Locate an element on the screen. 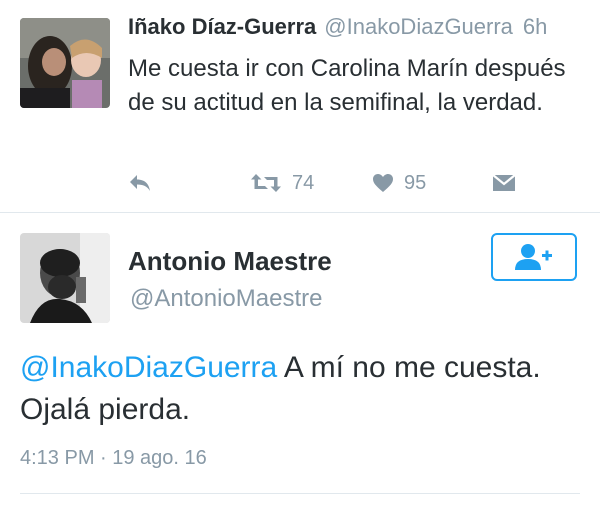 Image resolution: width=600 pixels, height=520 pixels. like-button: 95 is located at coordinates (399, 183).